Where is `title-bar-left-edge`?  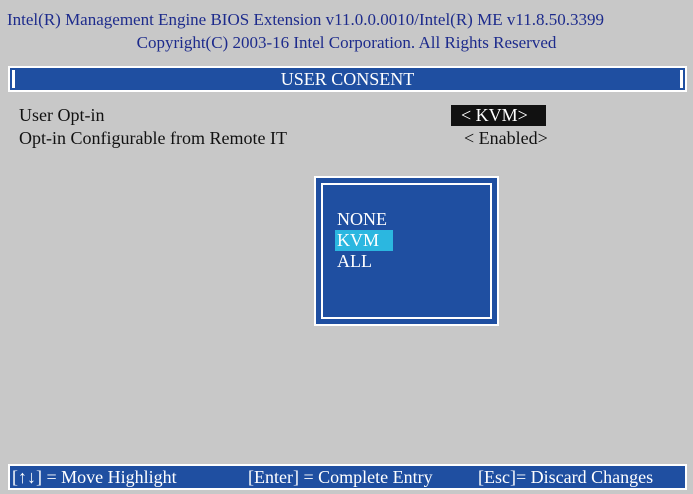
title-bar-left-edge is located at coordinates (13, 79).